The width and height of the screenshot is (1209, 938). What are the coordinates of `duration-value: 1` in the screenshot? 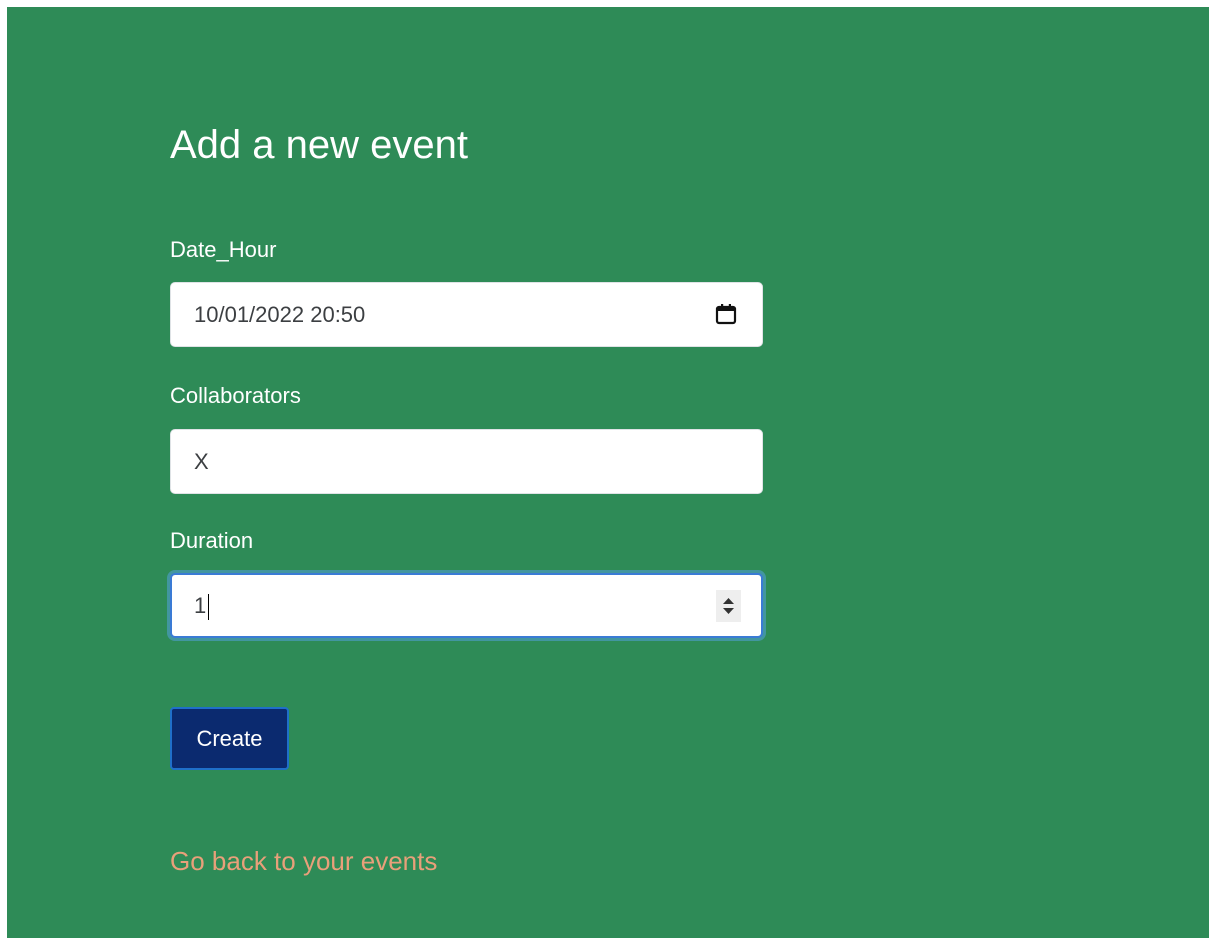 It's located at (200, 605).